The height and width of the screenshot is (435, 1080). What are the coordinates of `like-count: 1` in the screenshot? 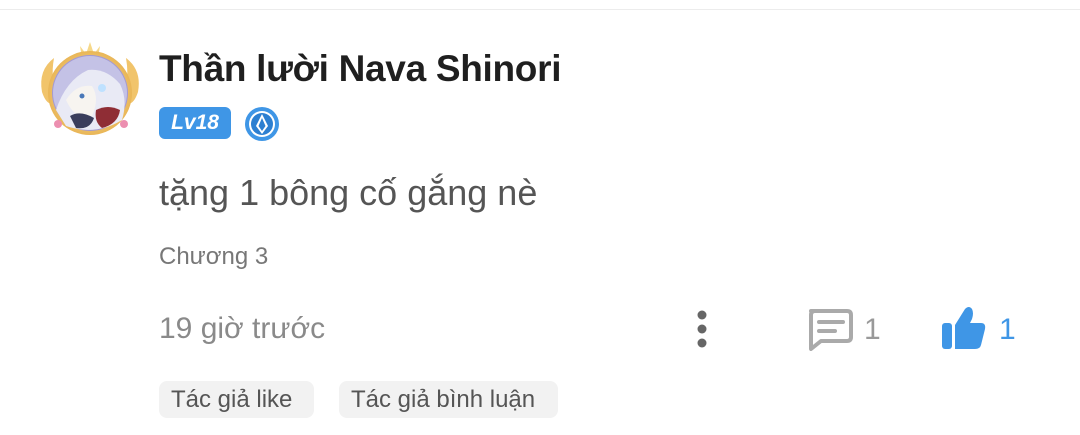 It's located at (1007, 329).